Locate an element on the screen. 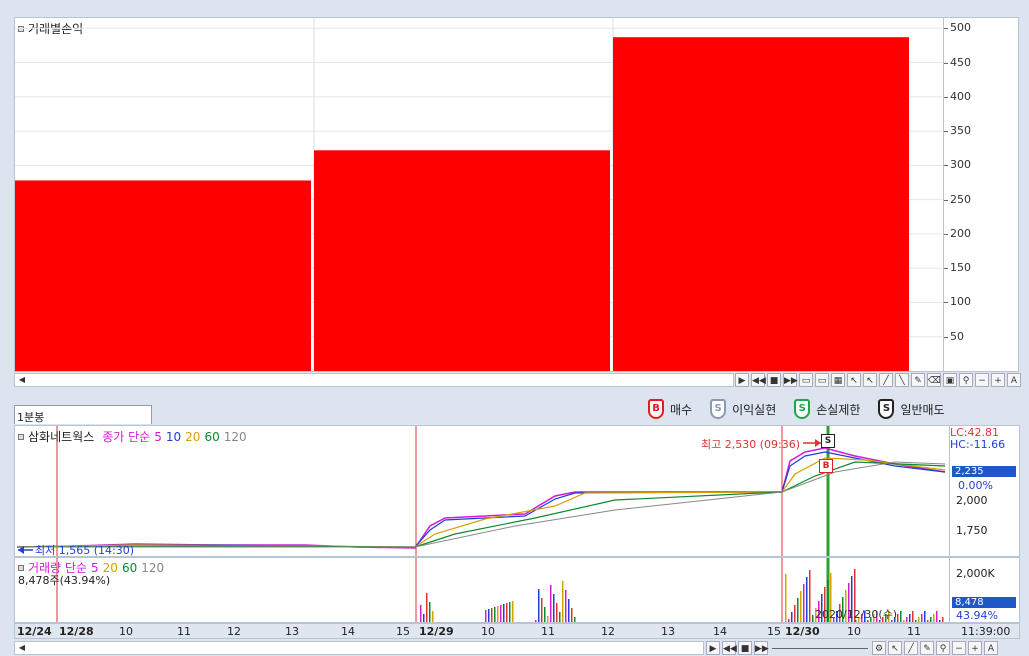 The width and height of the screenshot is (1029, 656). window2-icon: ▭ is located at coordinates (822, 380).